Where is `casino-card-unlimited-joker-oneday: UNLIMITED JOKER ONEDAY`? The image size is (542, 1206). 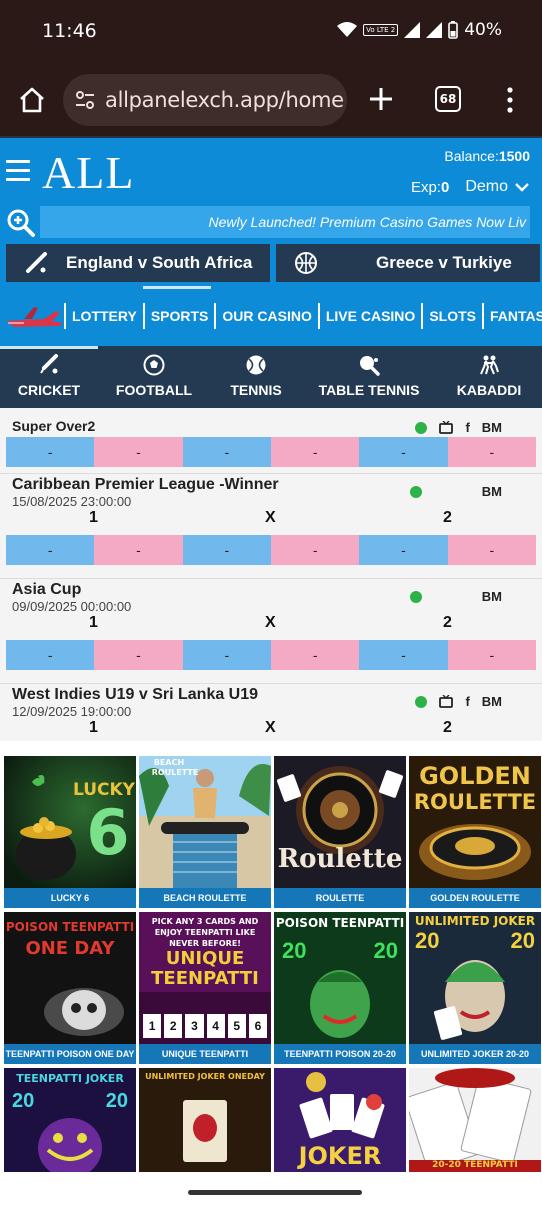
casino-card-unlimited-joker-oneday: UNLIMITED JOKER ONEDAY is located at coordinates (205, 1120).